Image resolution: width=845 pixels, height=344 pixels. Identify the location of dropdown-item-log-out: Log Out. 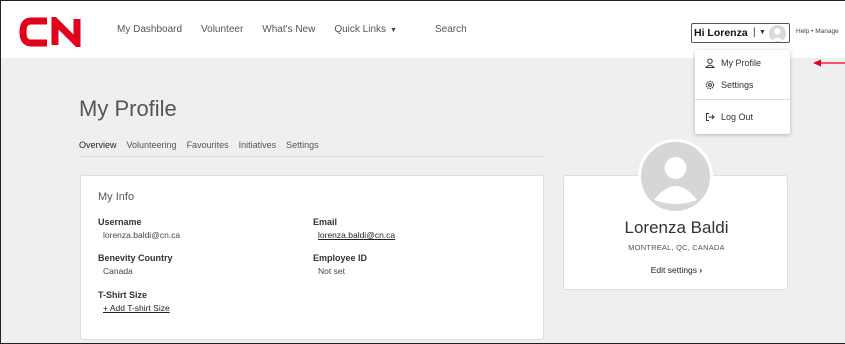
(729, 117).